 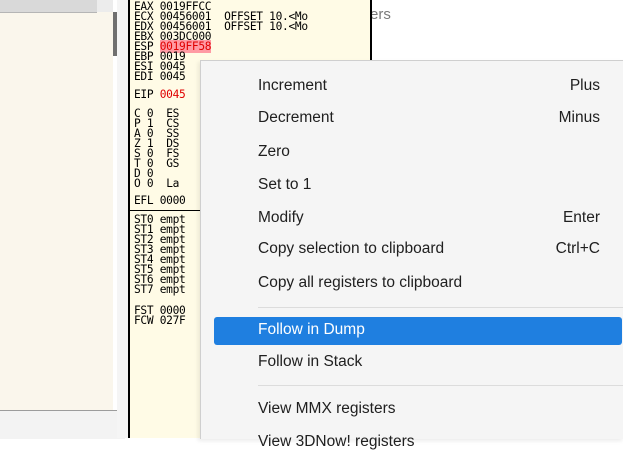 What do you see at coordinates (418, 219) in the screenshot?
I see `menu-item-modify: Modify Enter` at bounding box center [418, 219].